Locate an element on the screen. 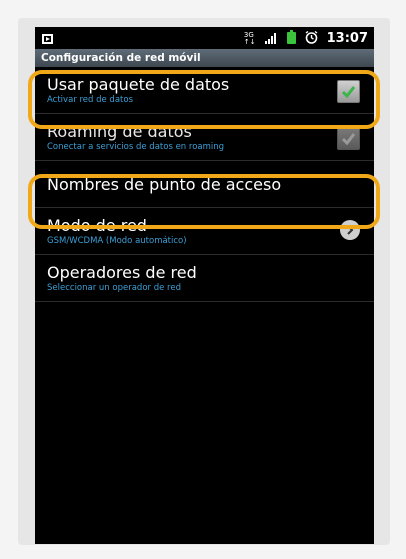  signal-icon is located at coordinates (271, 38).